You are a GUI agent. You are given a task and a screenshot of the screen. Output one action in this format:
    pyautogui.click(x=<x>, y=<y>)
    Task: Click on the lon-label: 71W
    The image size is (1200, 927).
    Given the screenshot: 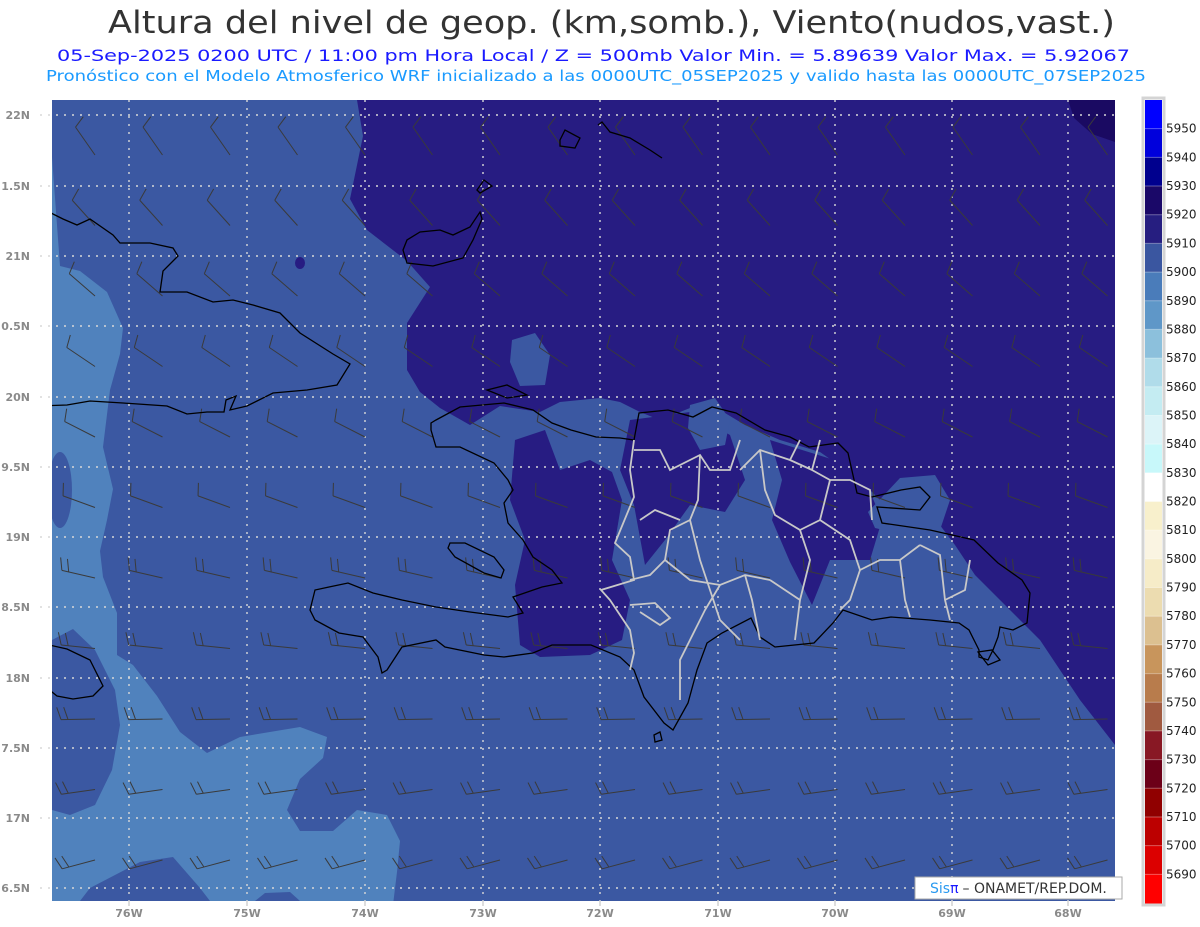 What is the action you would take?
    pyautogui.click(x=717, y=913)
    